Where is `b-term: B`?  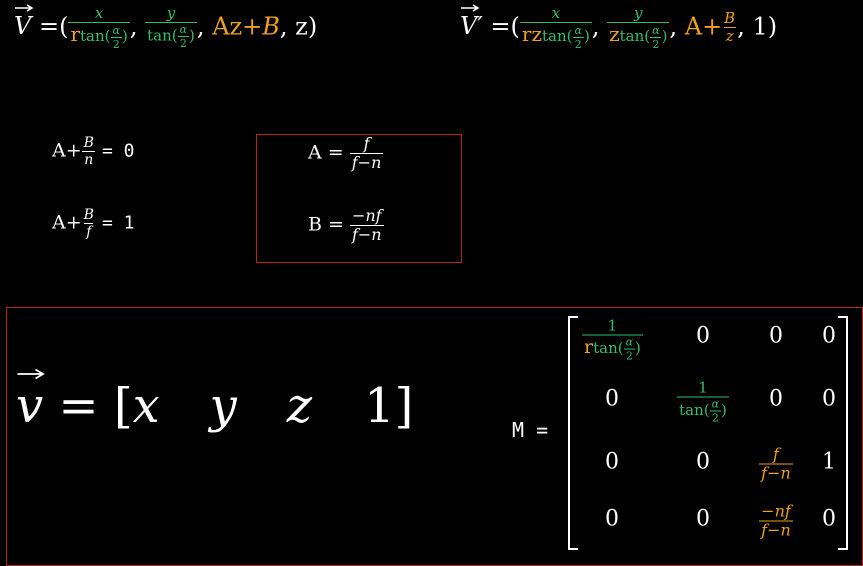
b-term: B is located at coordinates (271, 26).